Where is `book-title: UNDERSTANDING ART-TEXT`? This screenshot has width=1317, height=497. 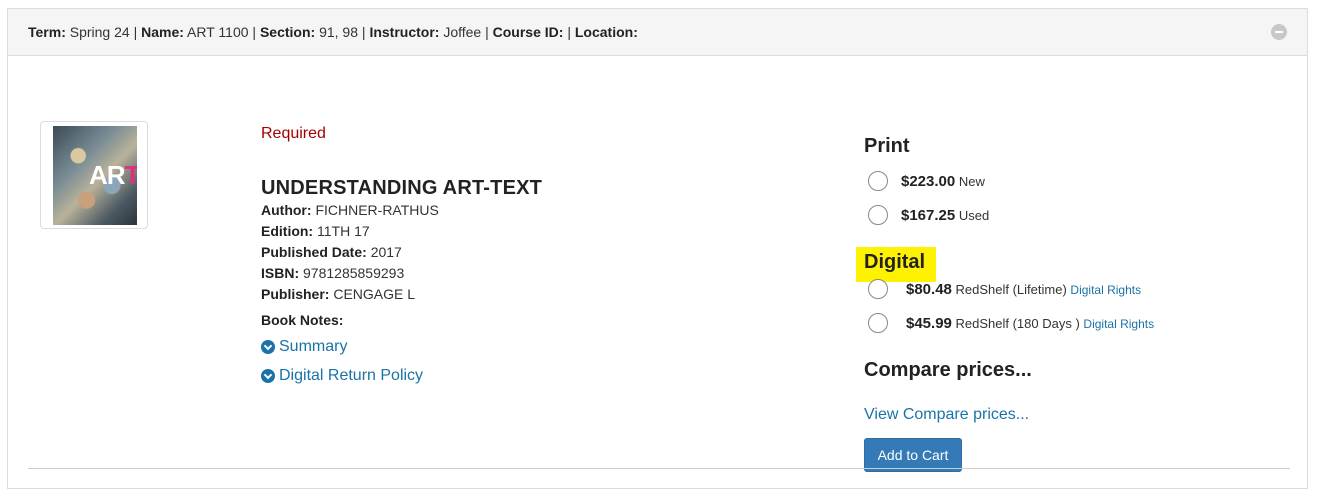 book-title: UNDERSTANDING ART-TEXT is located at coordinates (402, 188).